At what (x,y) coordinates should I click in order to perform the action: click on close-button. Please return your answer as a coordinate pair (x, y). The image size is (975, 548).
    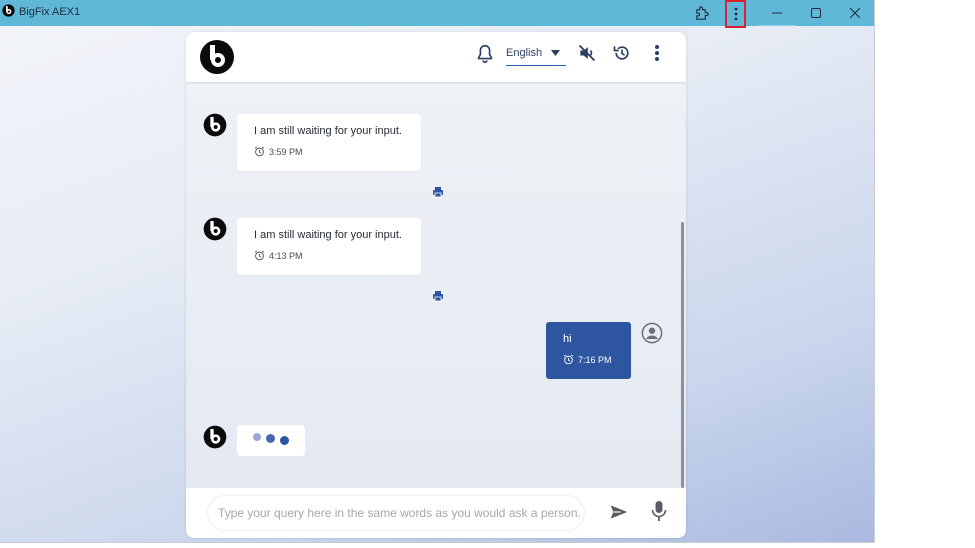
    Looking at the image, I should click on (855, 13).